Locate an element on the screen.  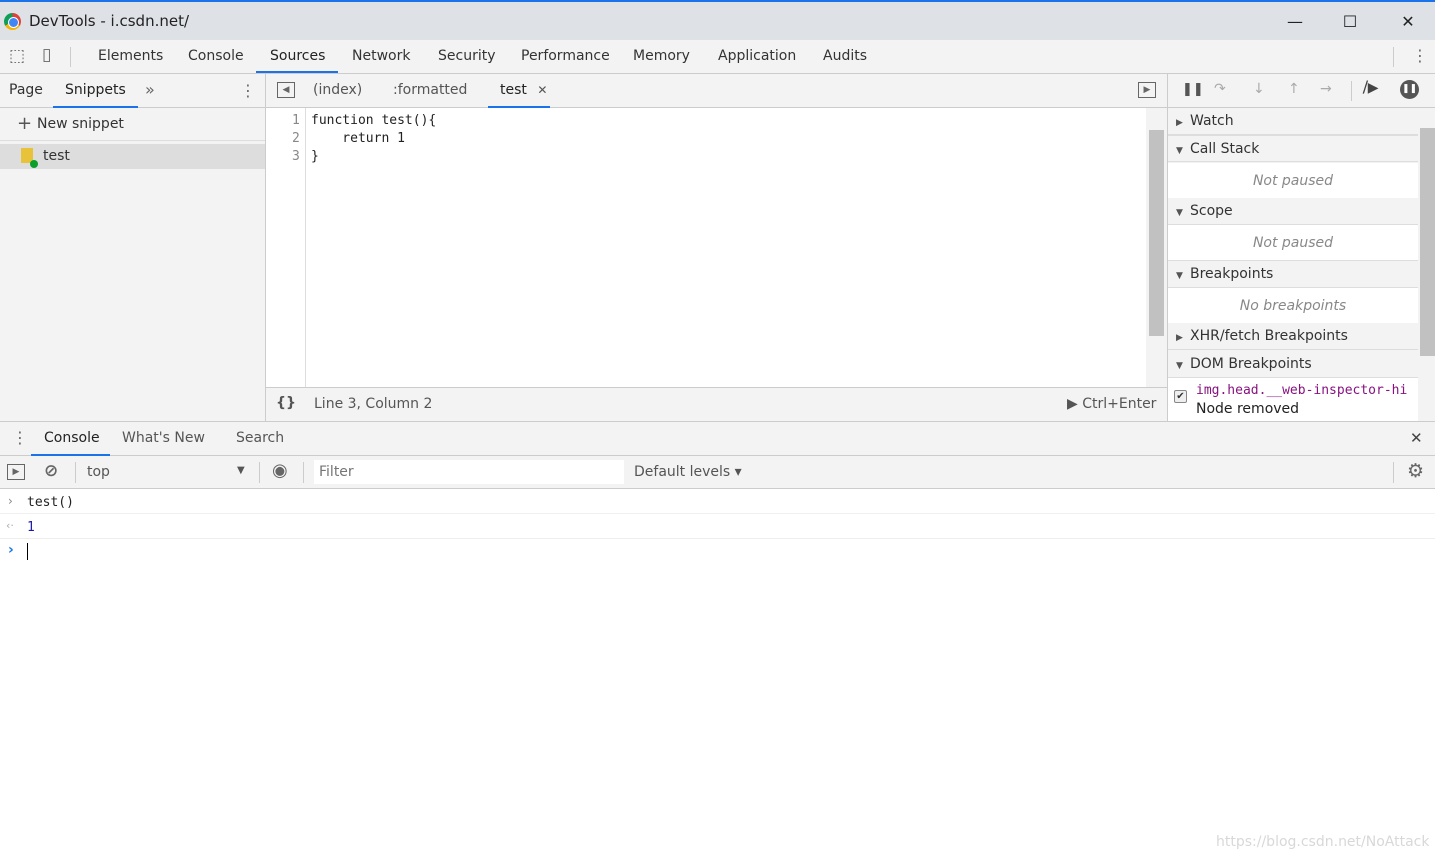
log-levels-dropdown: Default levels ▾ is located at coordinates (688, 472).